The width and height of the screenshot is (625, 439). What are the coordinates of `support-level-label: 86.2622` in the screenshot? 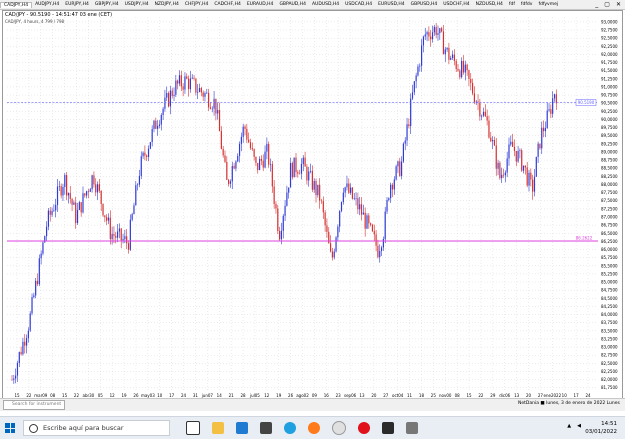 It's located at (584, 238).